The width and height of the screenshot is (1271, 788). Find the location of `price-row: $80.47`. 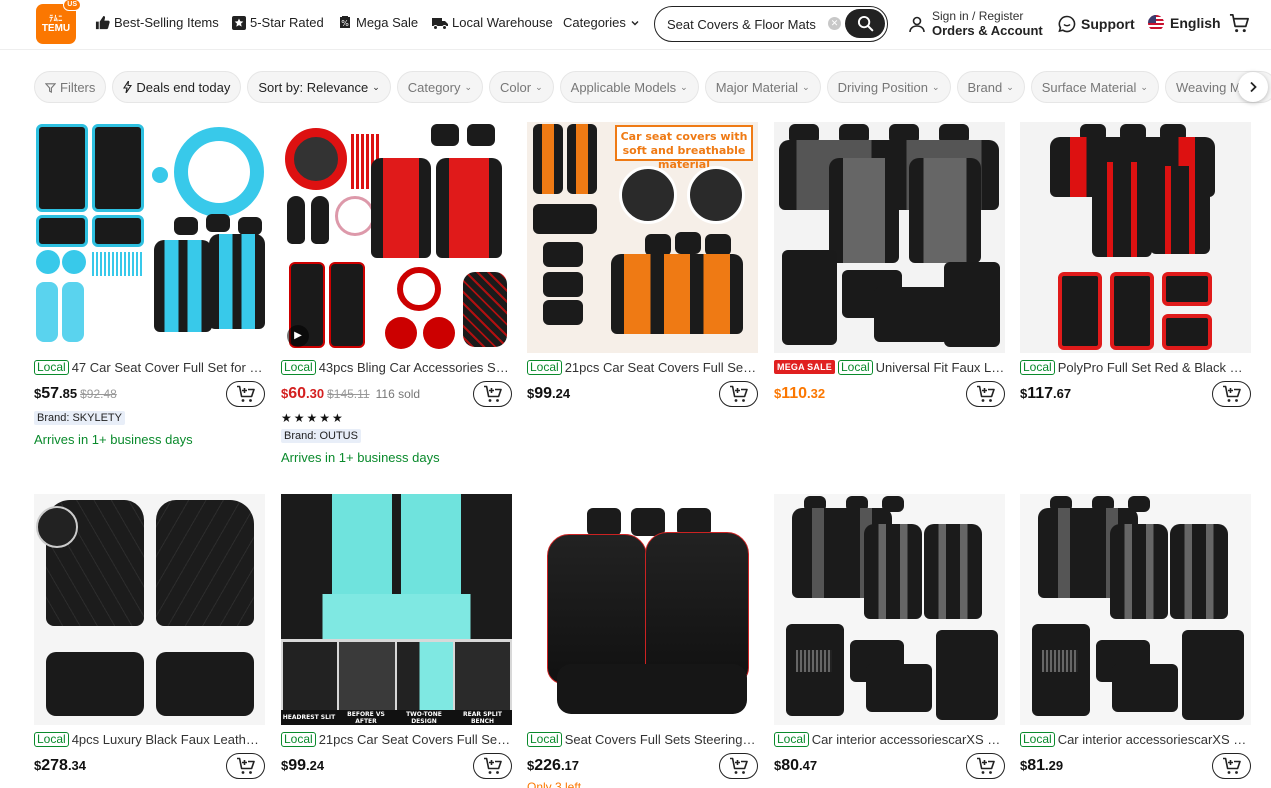

price-row: $80.47 is located at coordinates (889, 766).